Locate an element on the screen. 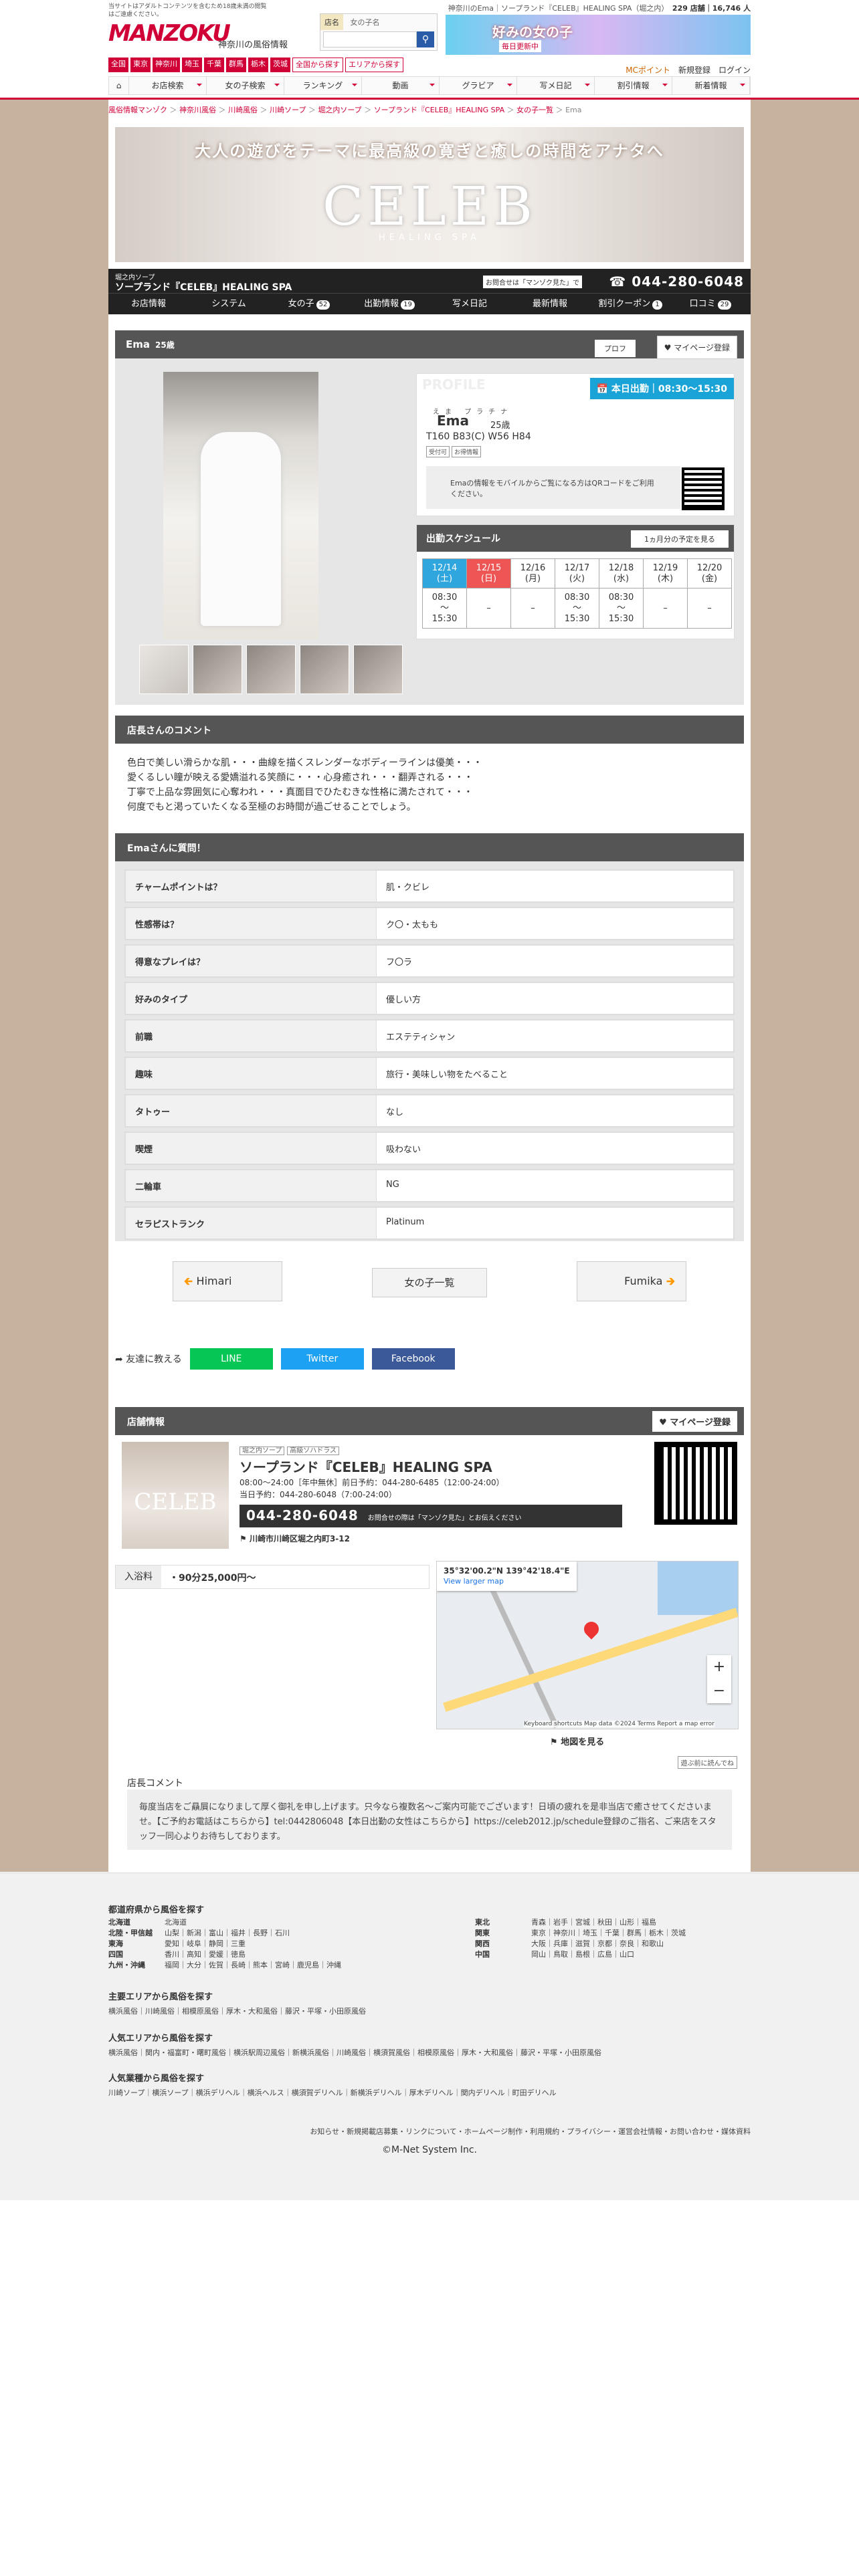 The image size is (859, 2576). mypage-button: ♥ マイページ登録 is located at coordinates (696, 348).